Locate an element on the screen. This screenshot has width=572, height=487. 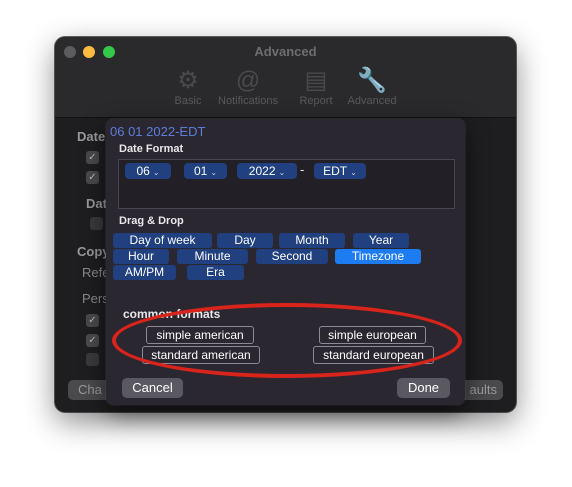
month-token-value: 06 is located at coordinates (143, 171).